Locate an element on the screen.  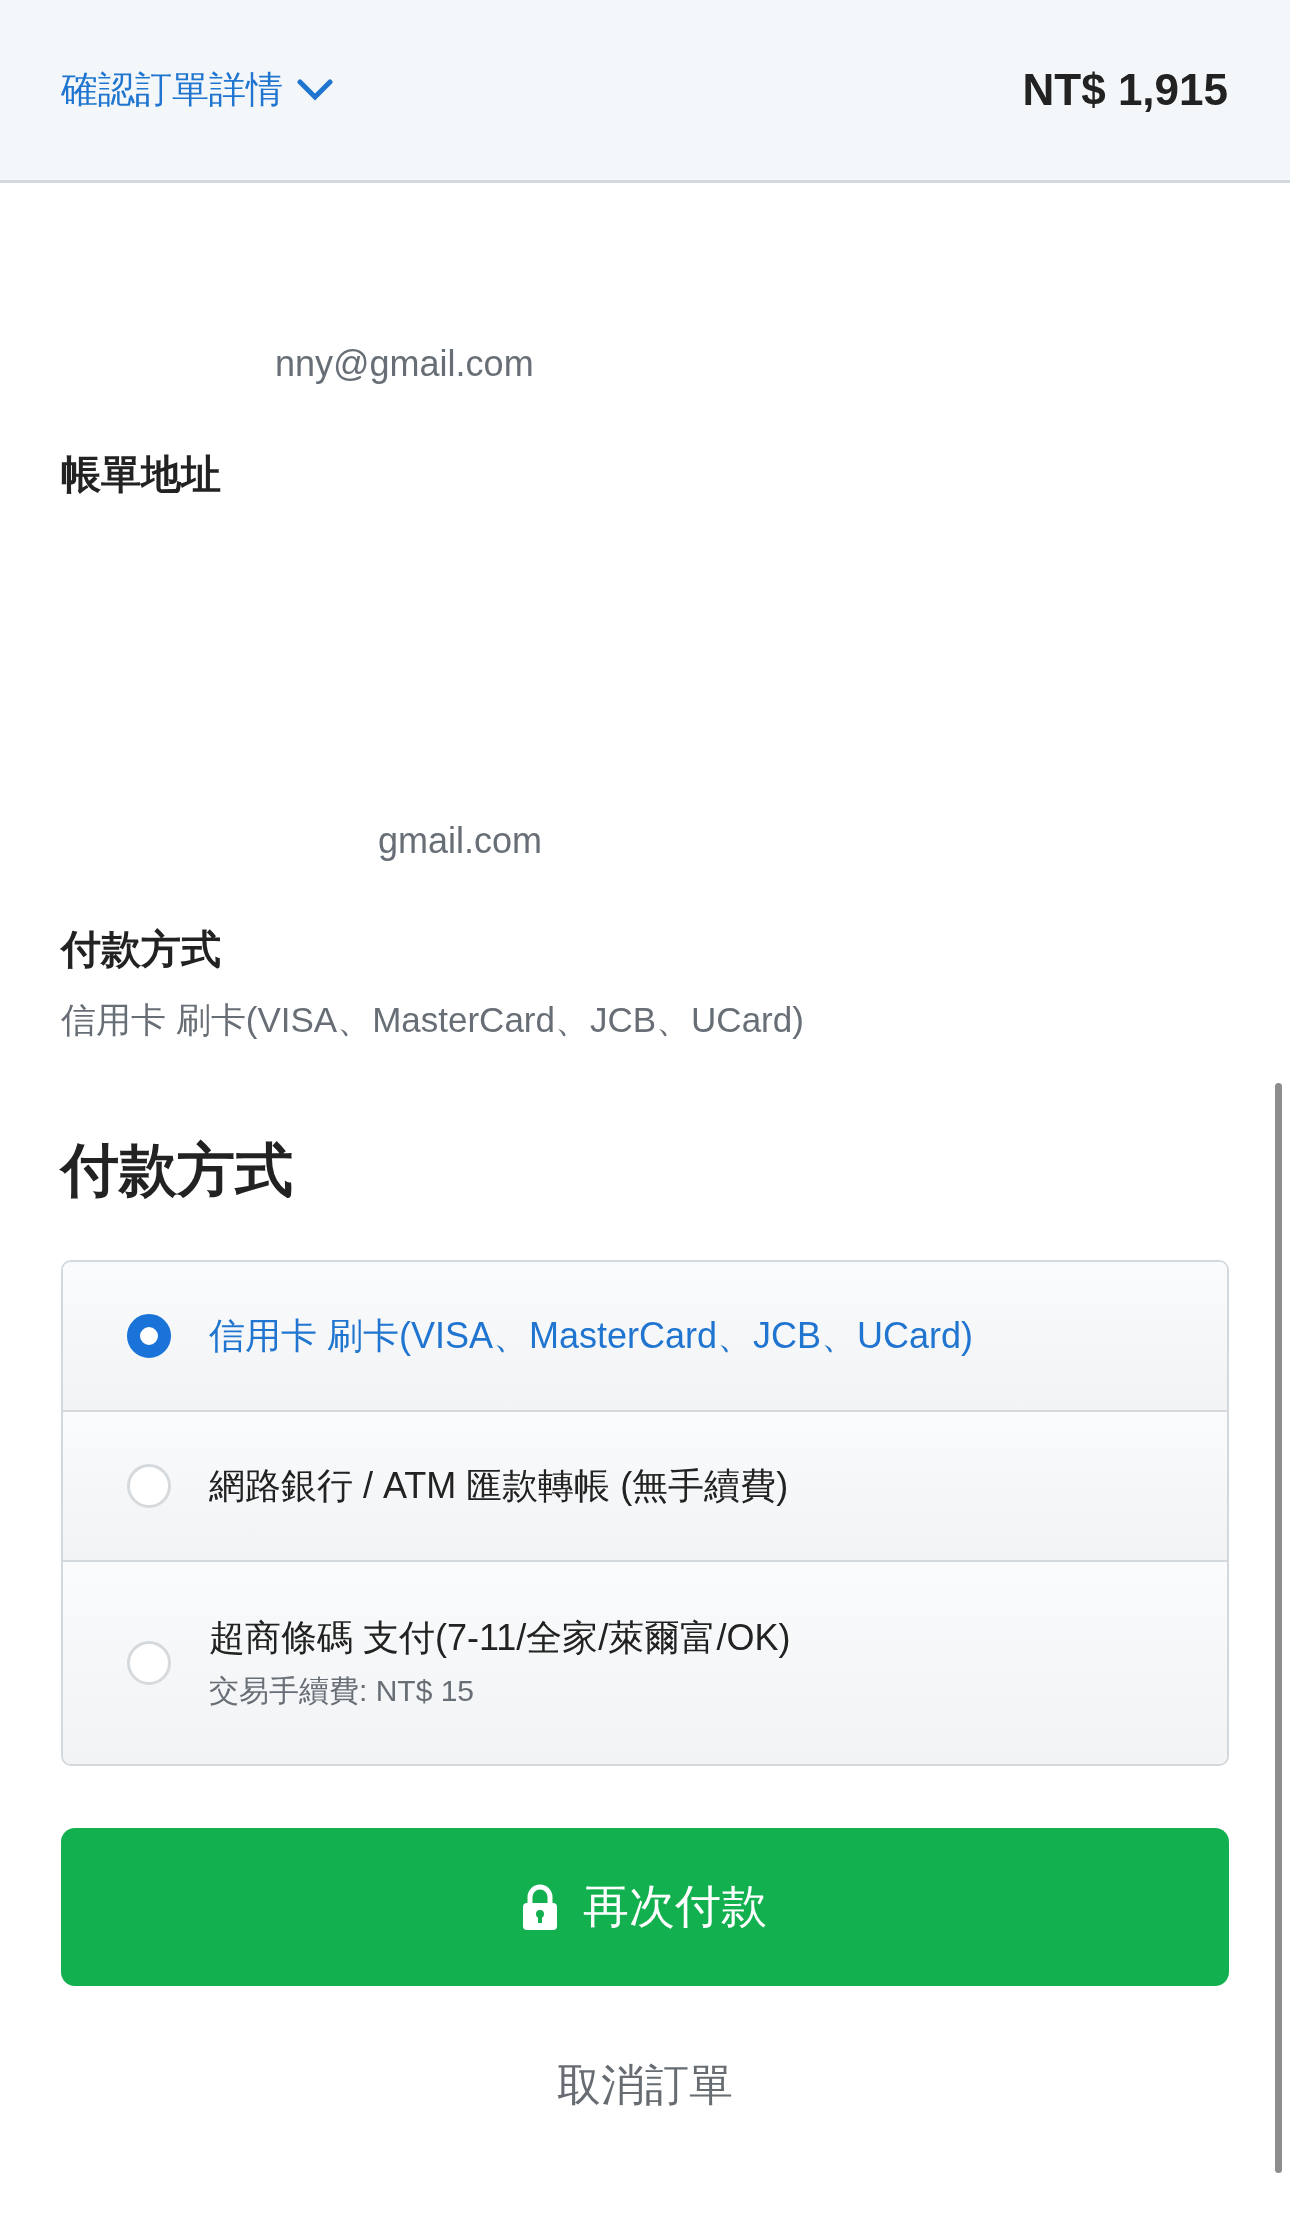
order-total: NT$ 1,915 is located at coordinates (1125, 90).